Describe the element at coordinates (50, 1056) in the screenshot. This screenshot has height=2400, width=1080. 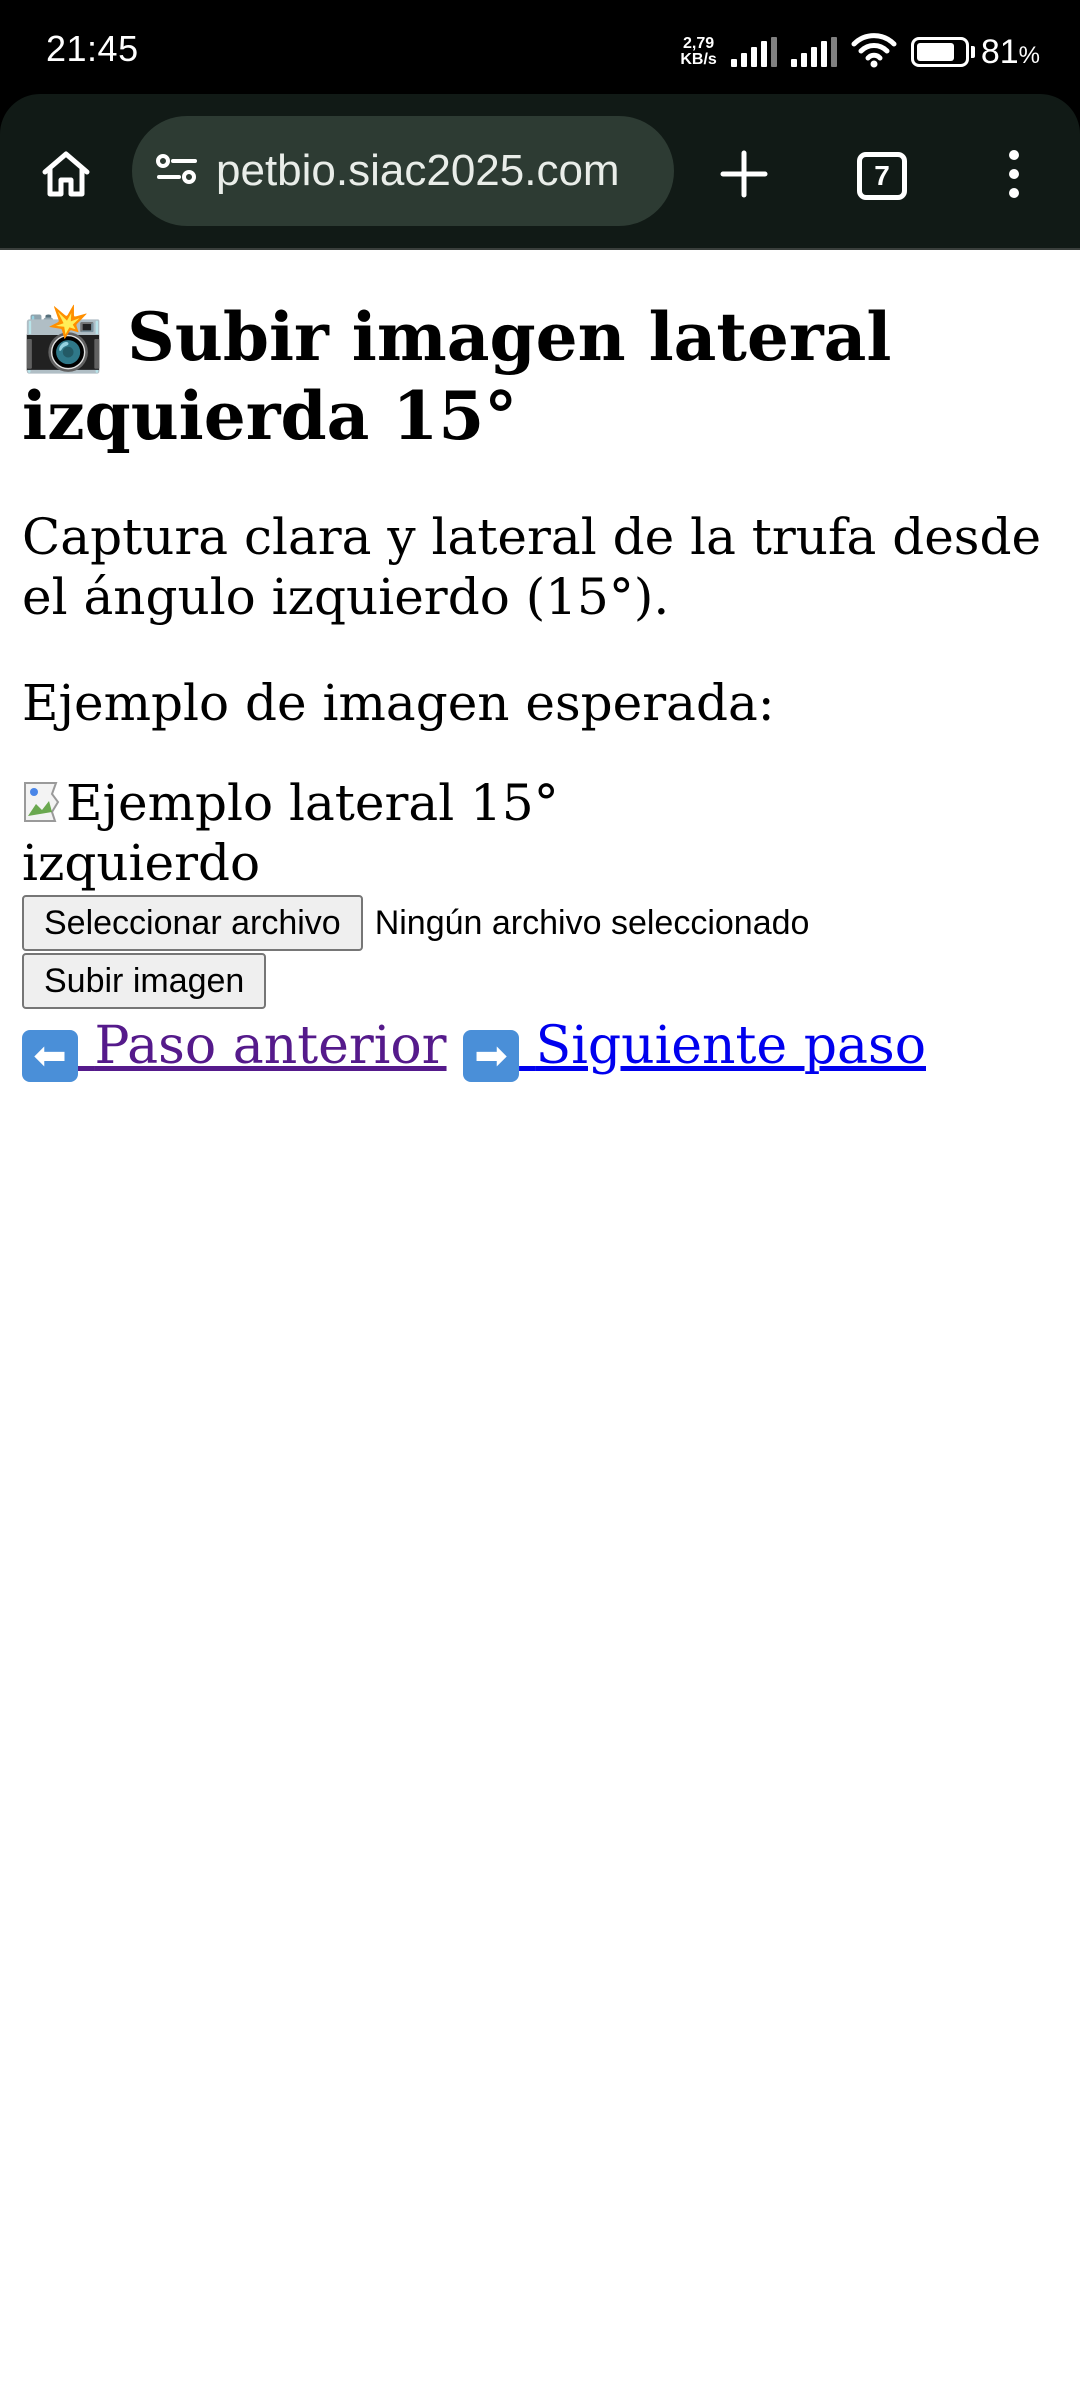
I see `left-arrow-icon: ⬅` at that location.